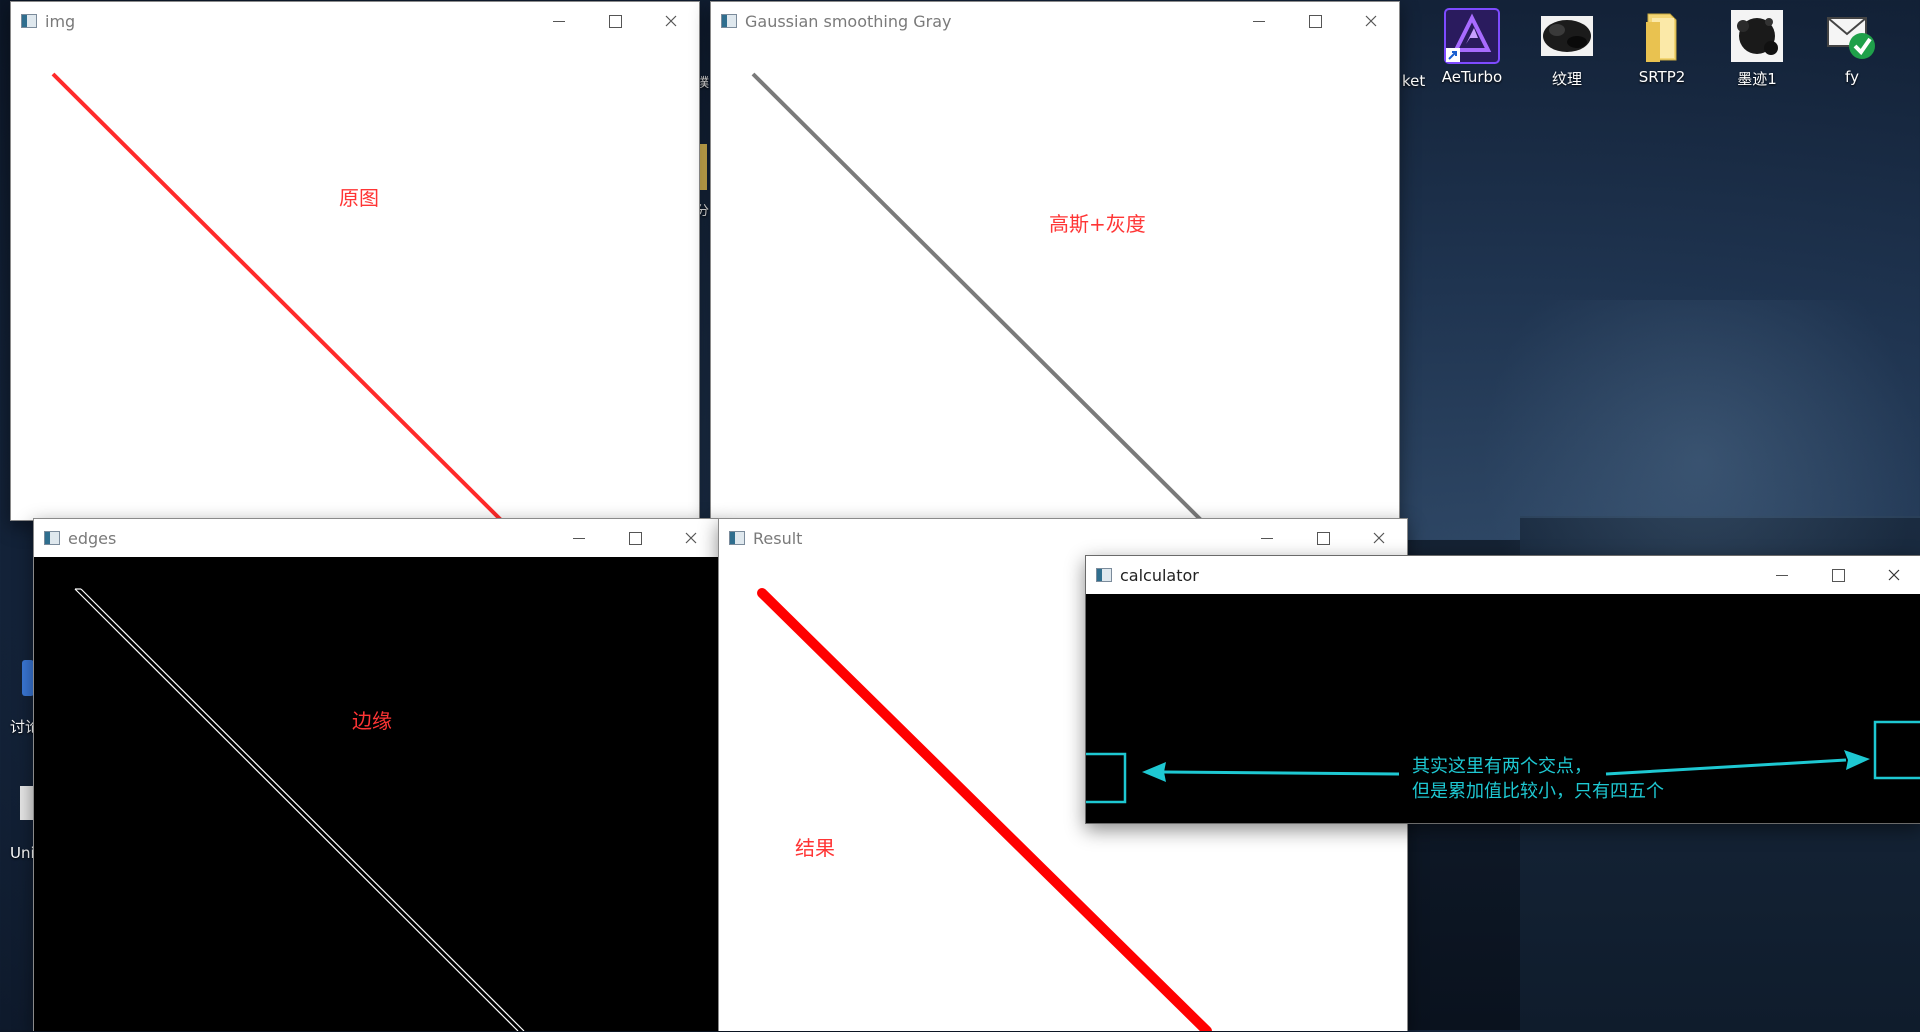 This screenshot has width=1920, height=1032. Describe the element at coordinates (1281, 773) in the screenshot. I see `arrow-left-shaft` at that location.